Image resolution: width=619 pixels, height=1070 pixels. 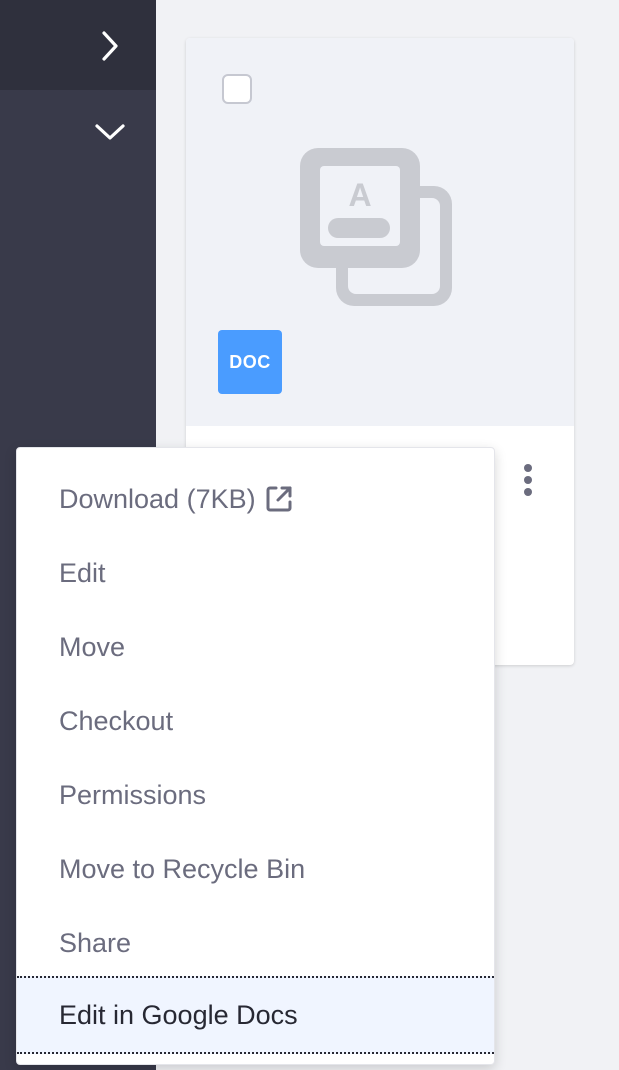 I want to click on menu-item-permissions: Permissions, so click(x=255, y=795).